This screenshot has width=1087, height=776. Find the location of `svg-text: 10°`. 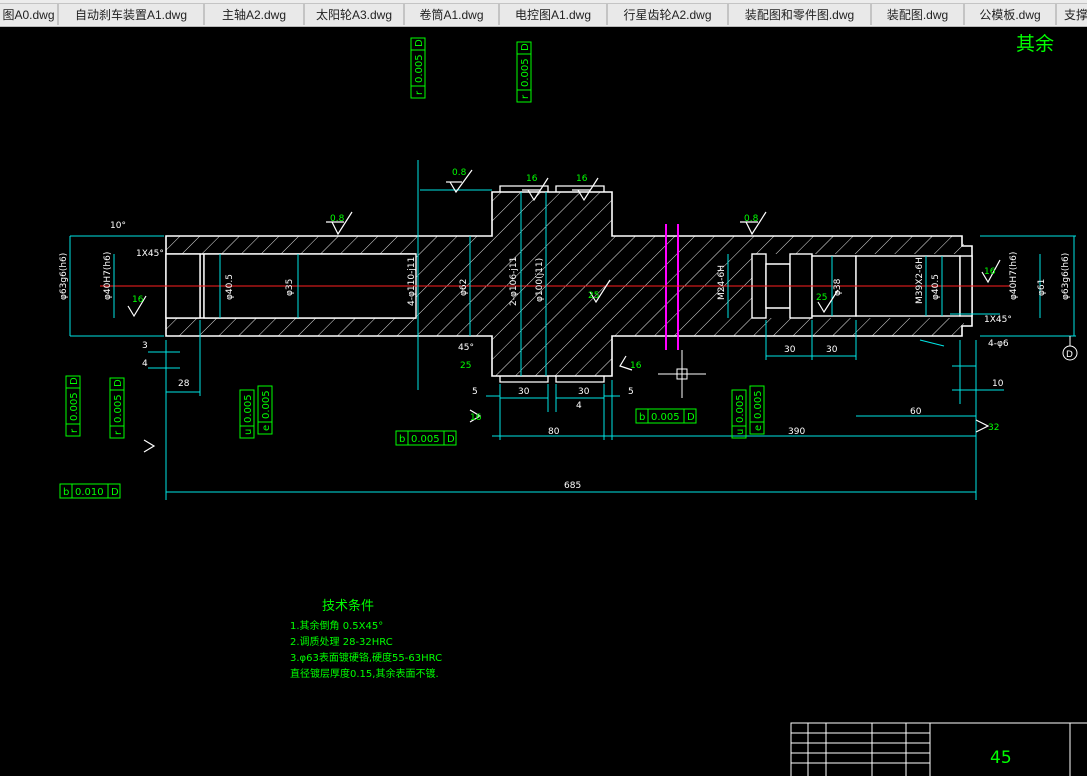

svg-text: 10° is located at coordinates (118, 226).